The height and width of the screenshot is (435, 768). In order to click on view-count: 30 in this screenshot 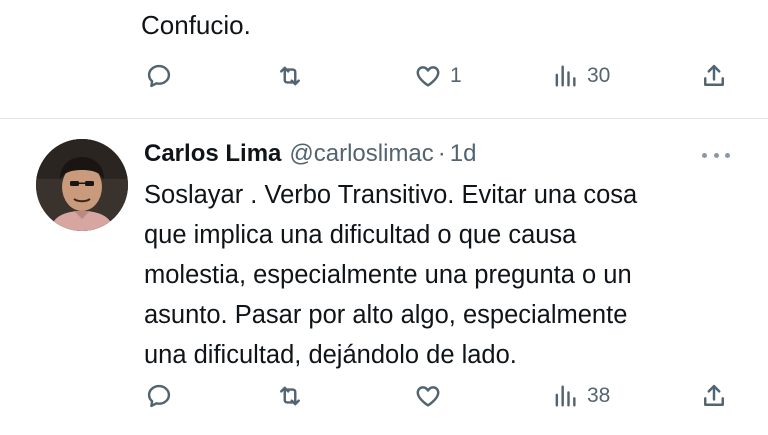, I will do `click(599, 75)`.